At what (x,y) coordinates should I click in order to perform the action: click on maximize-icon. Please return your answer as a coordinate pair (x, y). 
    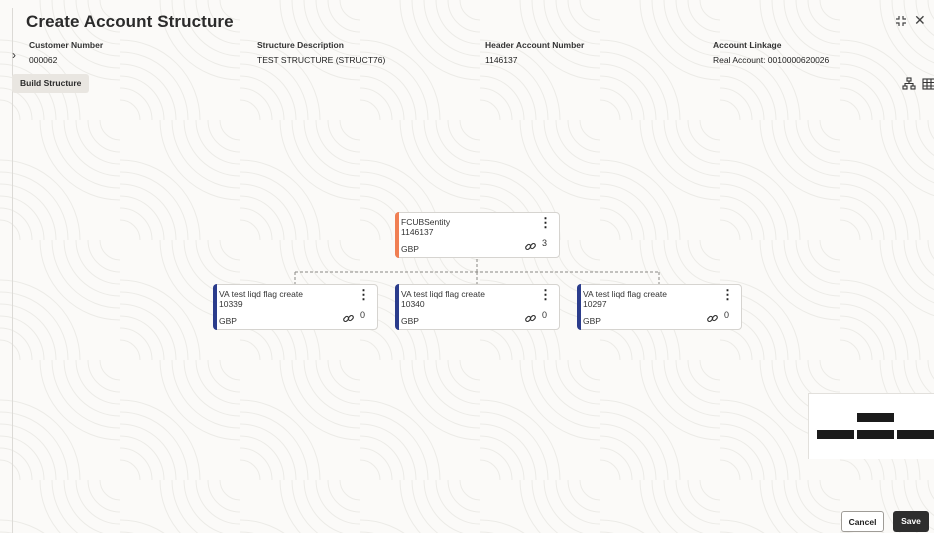
    Looking at the image, I should click on (901, 22).